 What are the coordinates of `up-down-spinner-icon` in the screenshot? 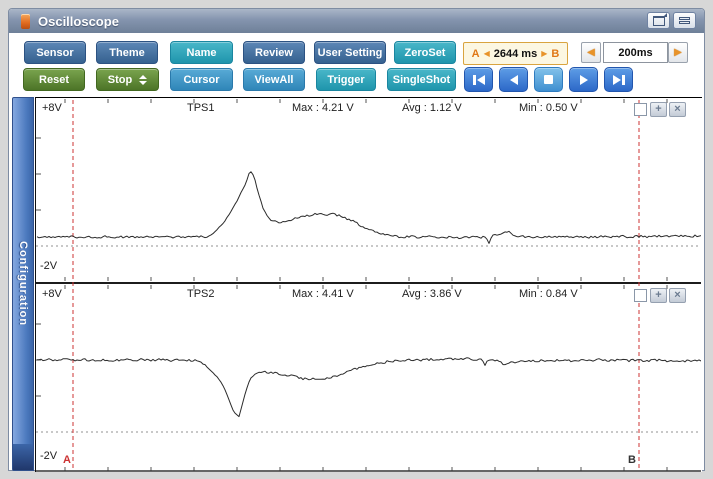 It's located at (143, 79).